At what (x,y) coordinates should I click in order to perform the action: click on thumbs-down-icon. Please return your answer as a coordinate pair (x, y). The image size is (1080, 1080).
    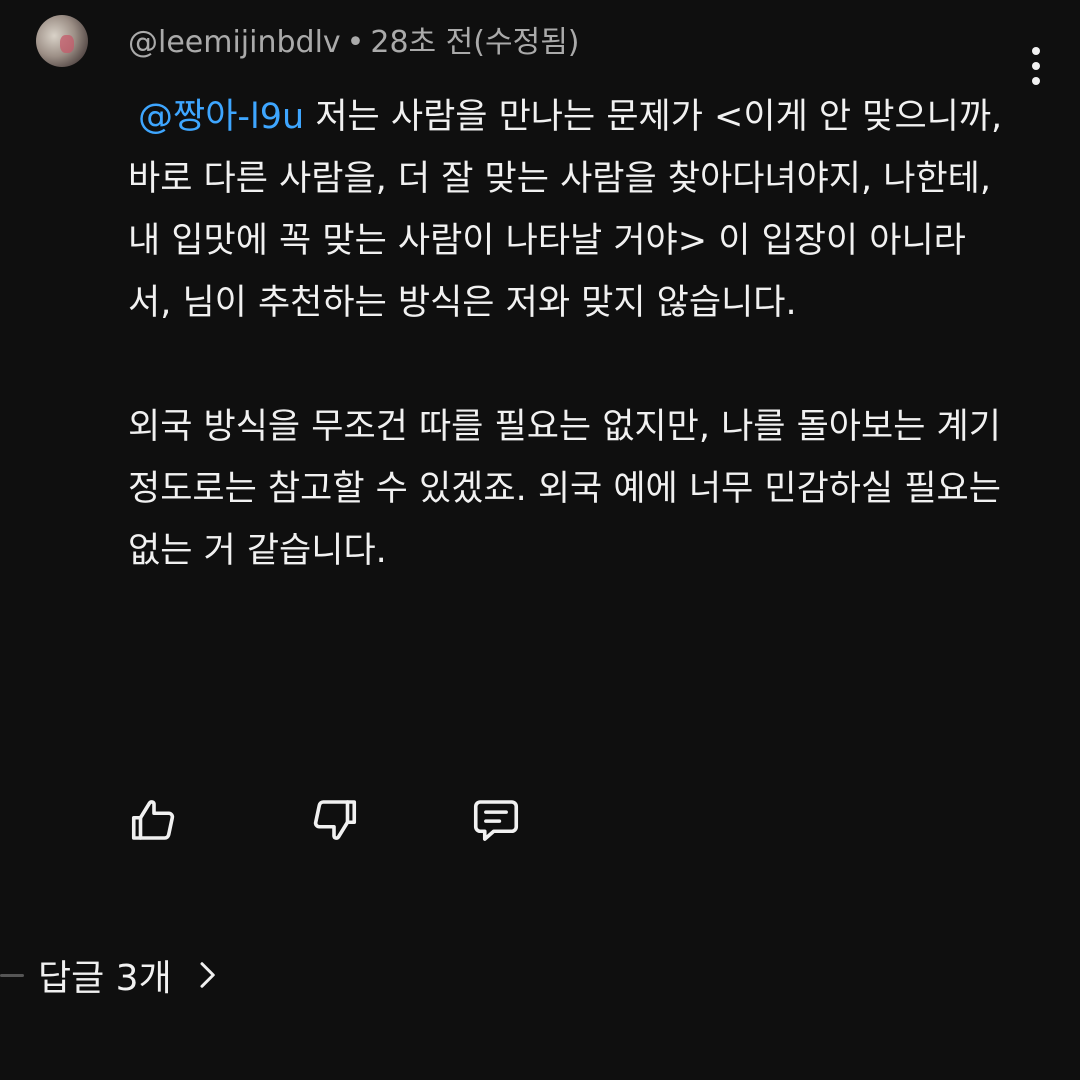
    Looking at the image, I should click on (335, 820).